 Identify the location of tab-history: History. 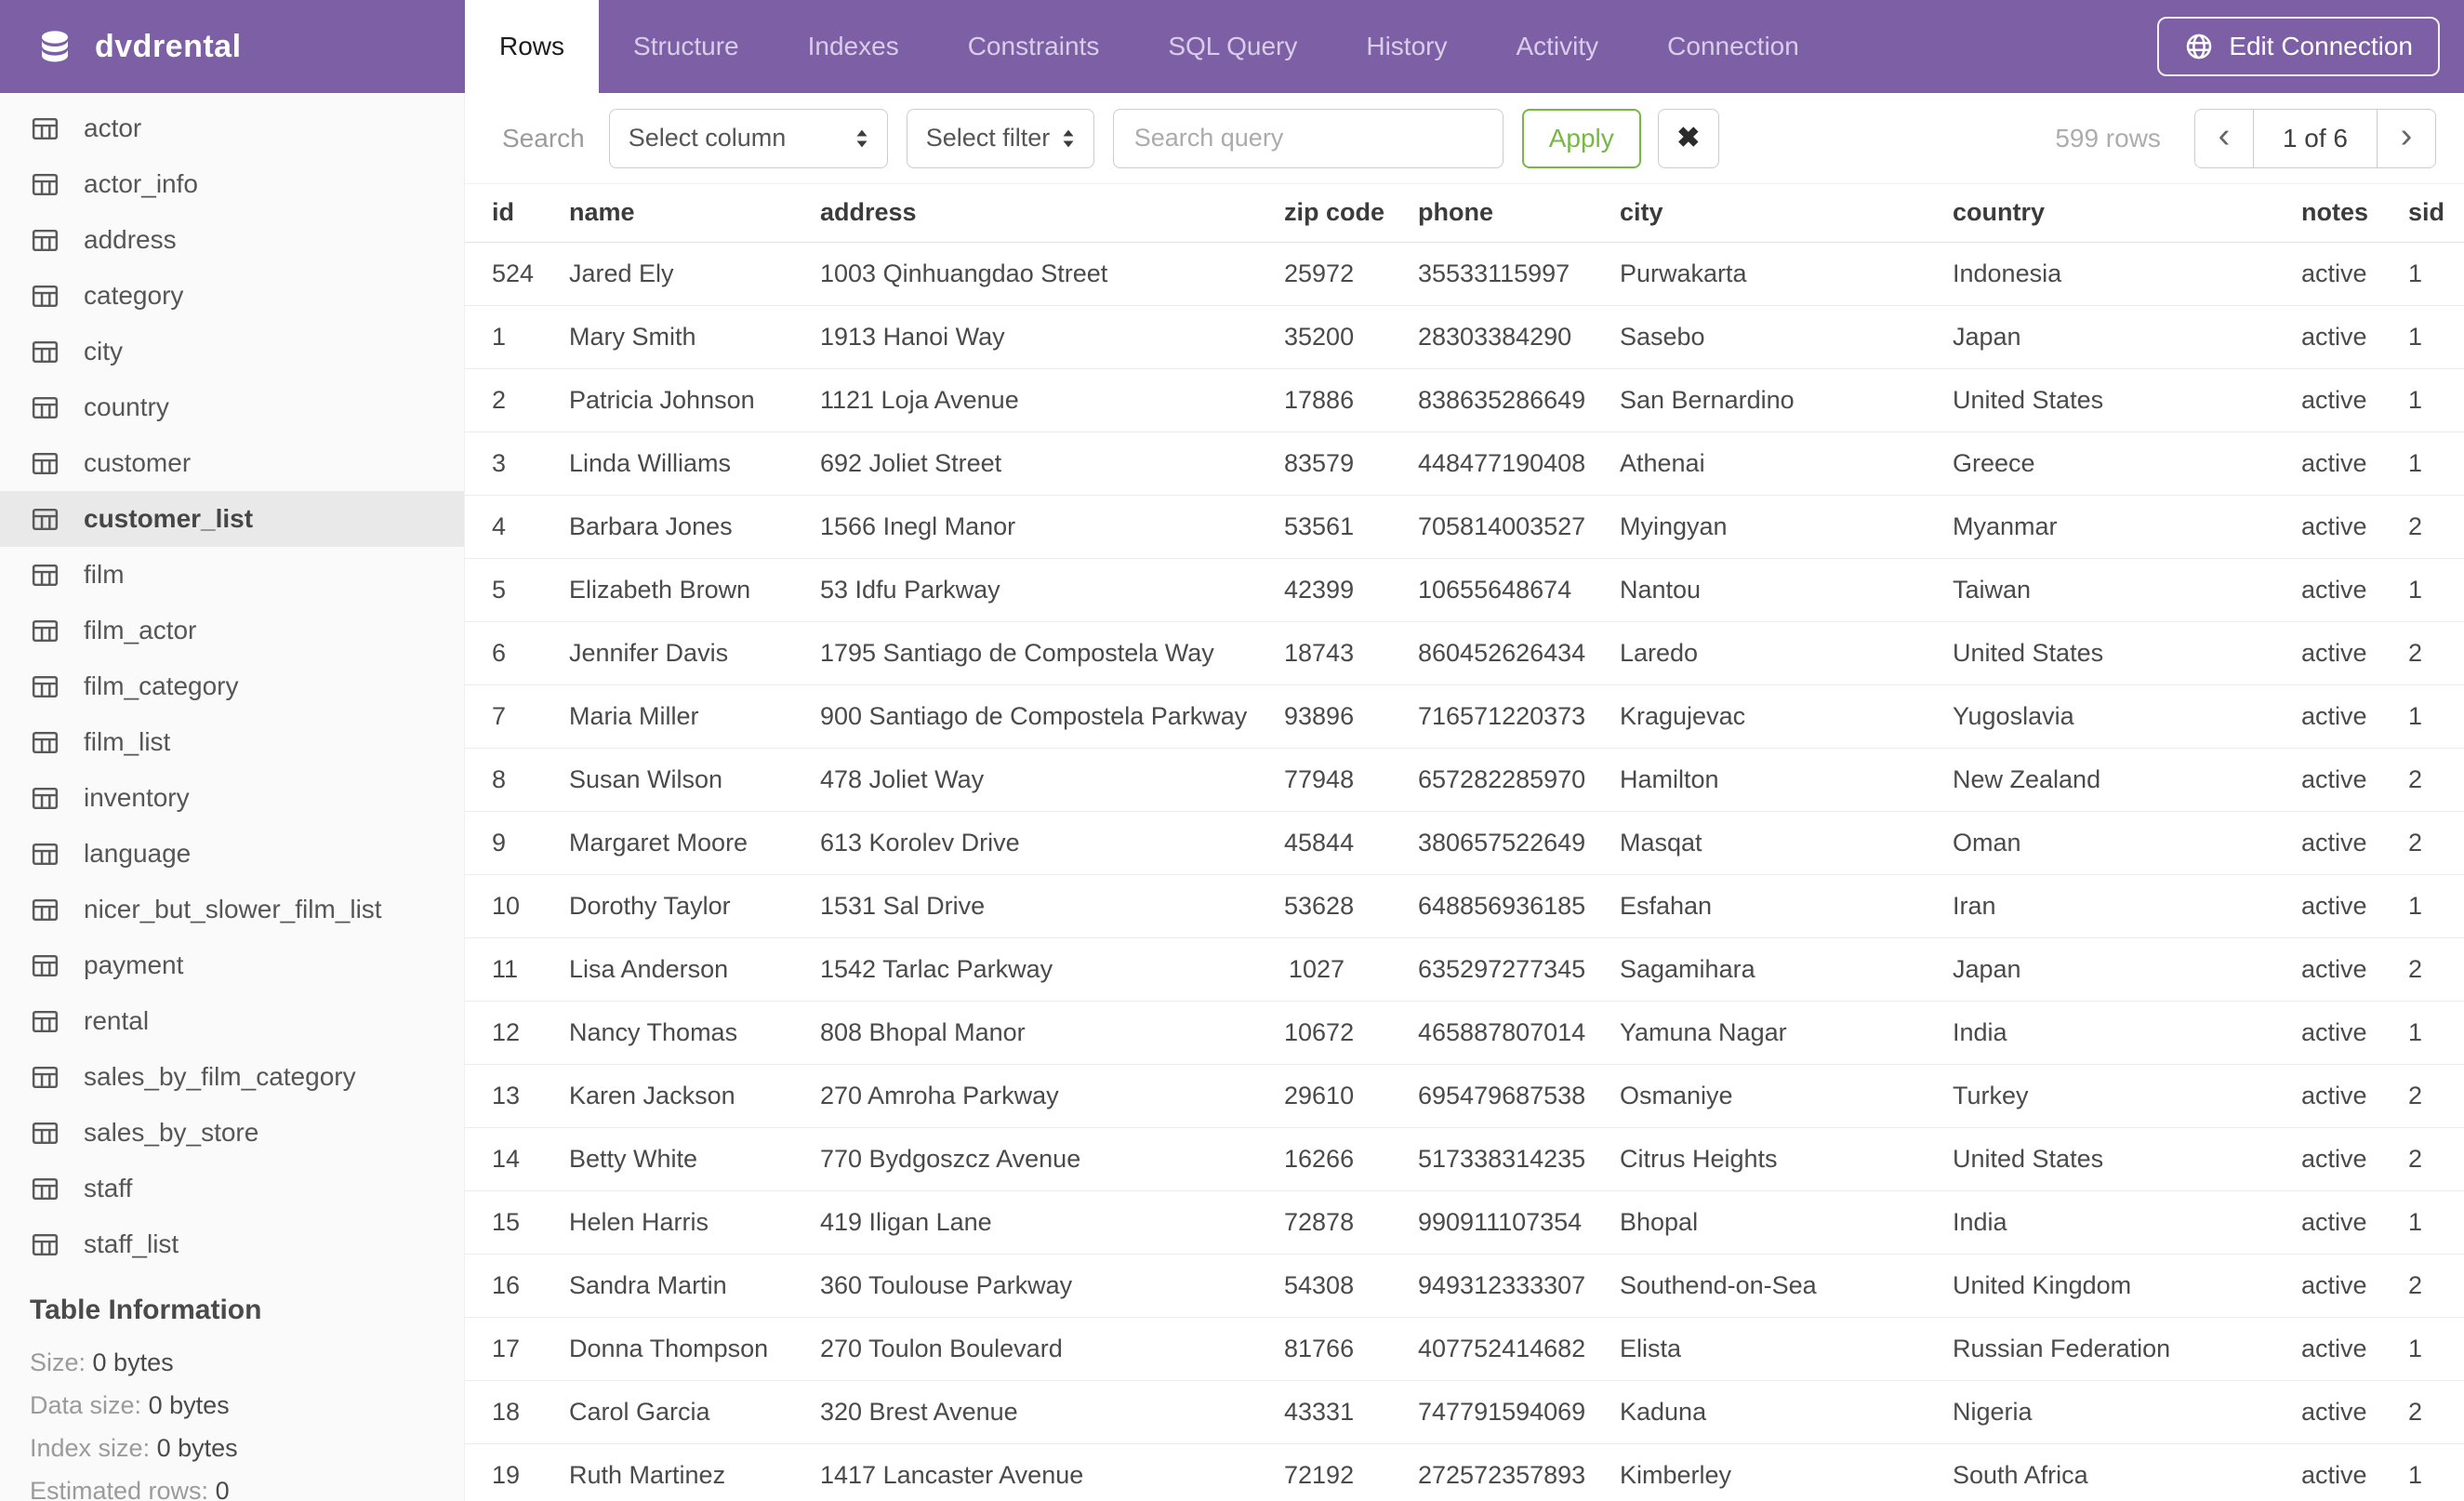
(1406, 46).